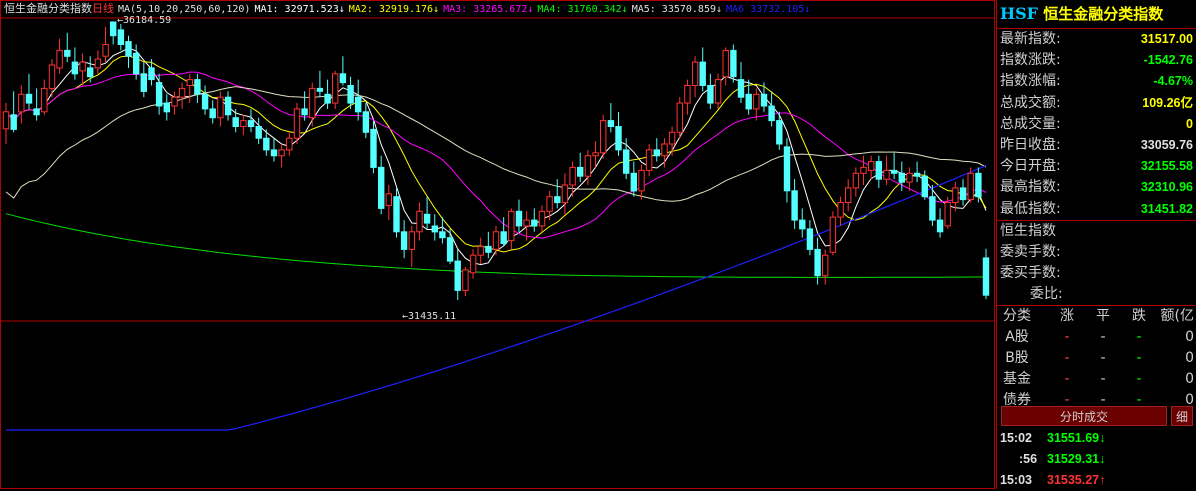 The width and height of the screenshot is (1196, 491). What do you see at coordinates (1166, 166) in the screenshot?
I see `quote-value: 32155.58` at bounding box center [1166, 166].